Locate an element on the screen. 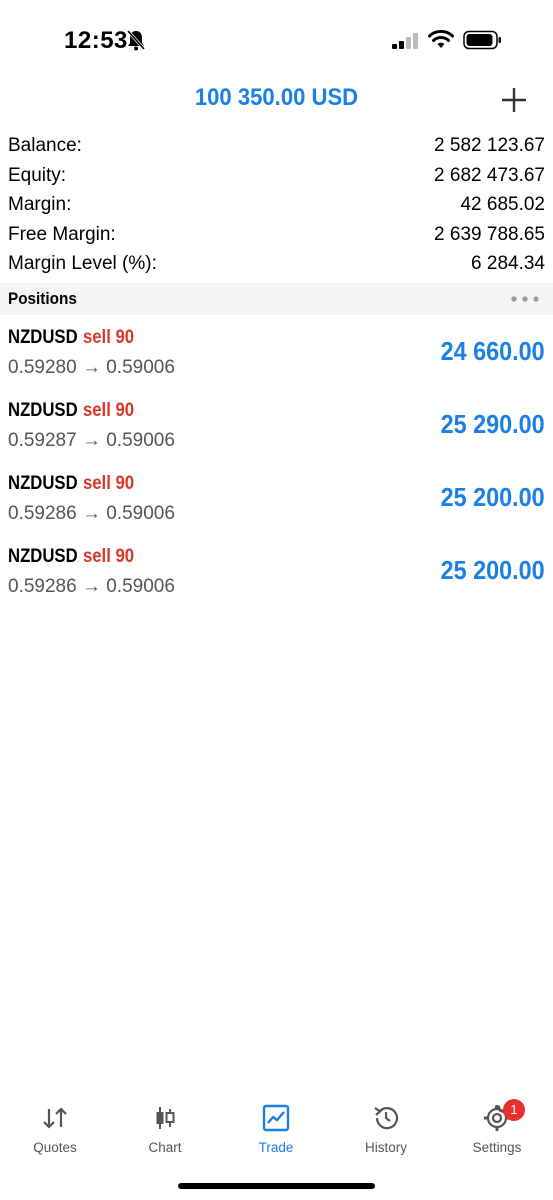 This screenshot has width=553, height=1200. notification-badge: 1 is located at coordinates (514, 1110).